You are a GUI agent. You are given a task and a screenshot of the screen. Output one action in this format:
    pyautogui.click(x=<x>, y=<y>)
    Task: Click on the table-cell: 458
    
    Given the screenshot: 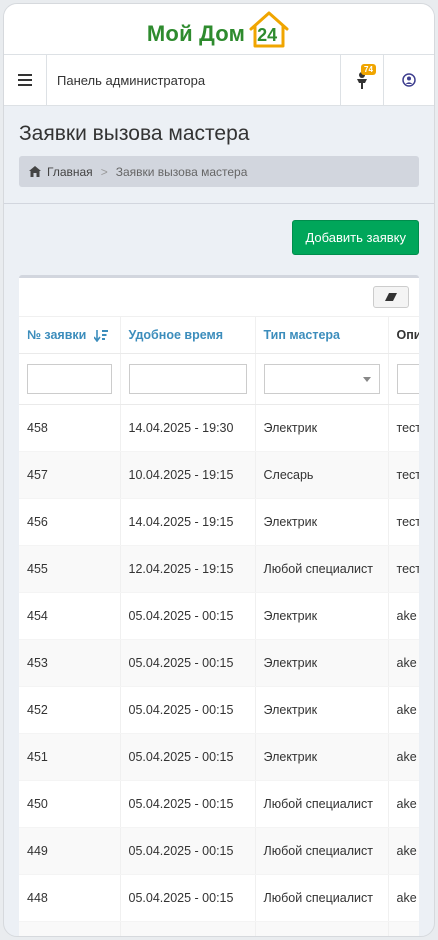 What is the action you would take?
    pyautogui.click(x=70, y=428)
    